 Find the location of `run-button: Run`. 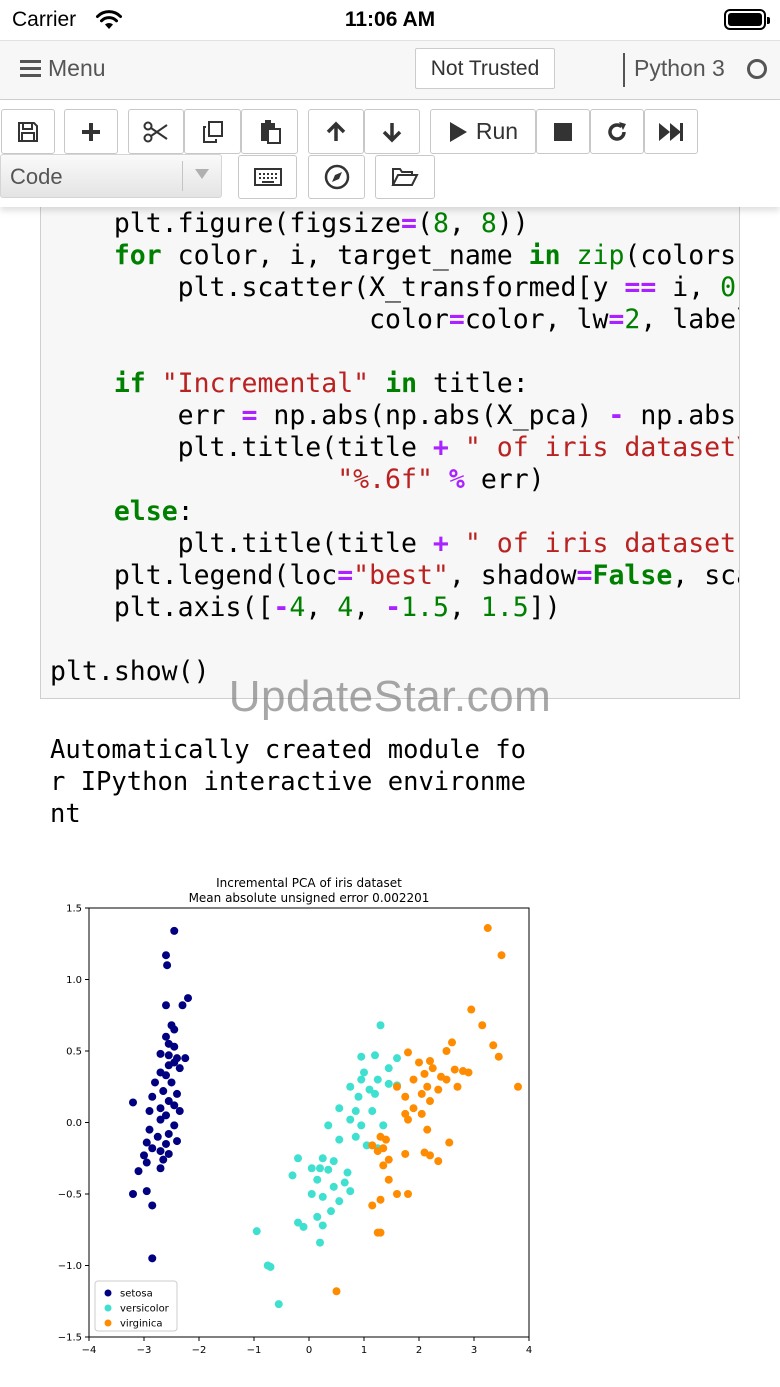

run-button: Run is located at coordinates (483, 131).